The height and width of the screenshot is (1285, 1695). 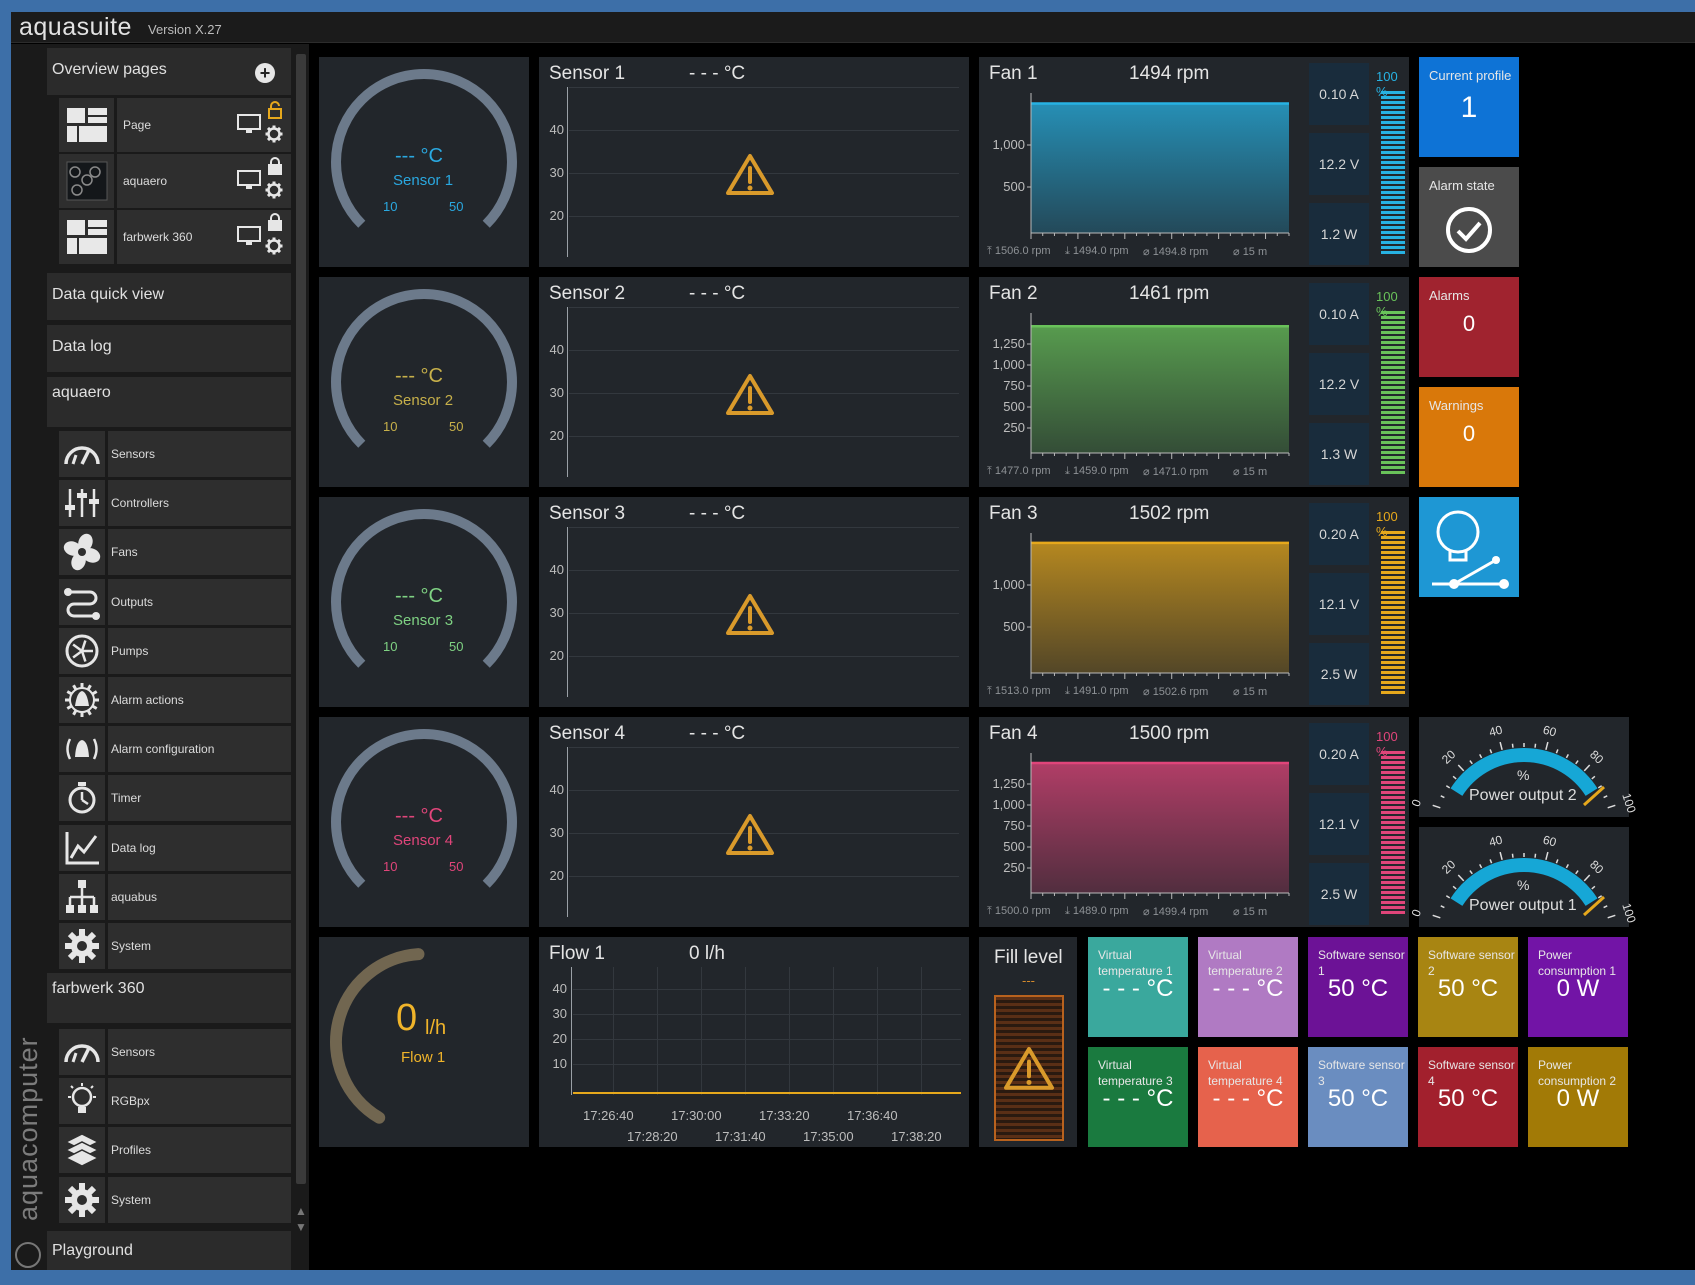 I want to click on sensor-gauge-2: --- °C Sensor 2 10 50, so click(x=424, y=382).